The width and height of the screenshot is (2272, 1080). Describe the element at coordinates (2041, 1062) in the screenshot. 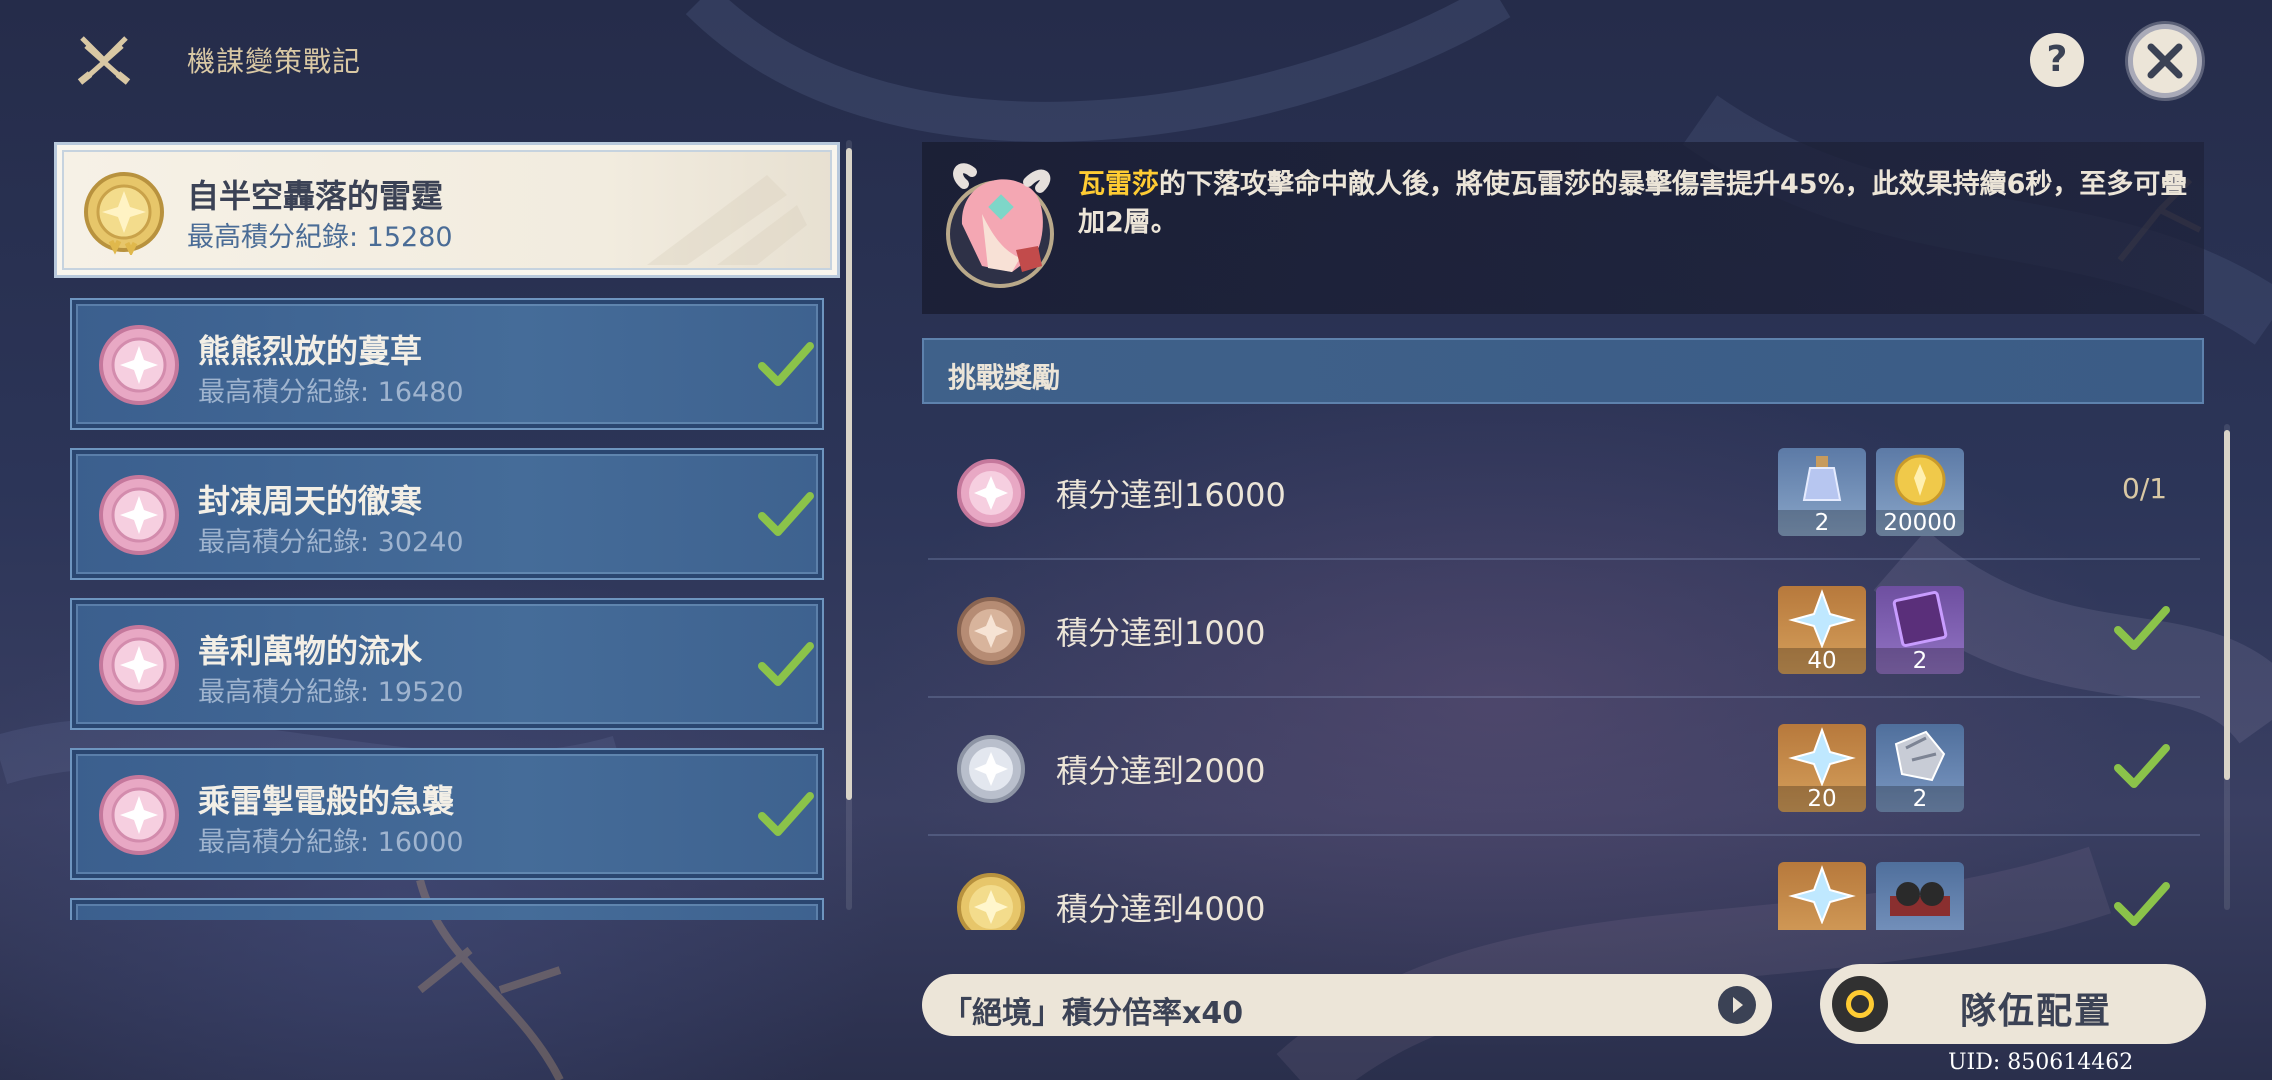

I see `uid-label: UID: 850614462` at that location.